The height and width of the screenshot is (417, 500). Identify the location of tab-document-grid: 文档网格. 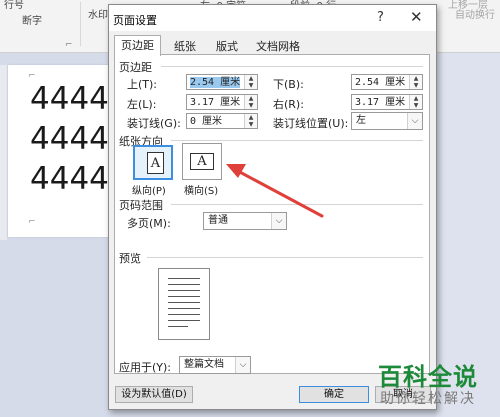
(278, 45).